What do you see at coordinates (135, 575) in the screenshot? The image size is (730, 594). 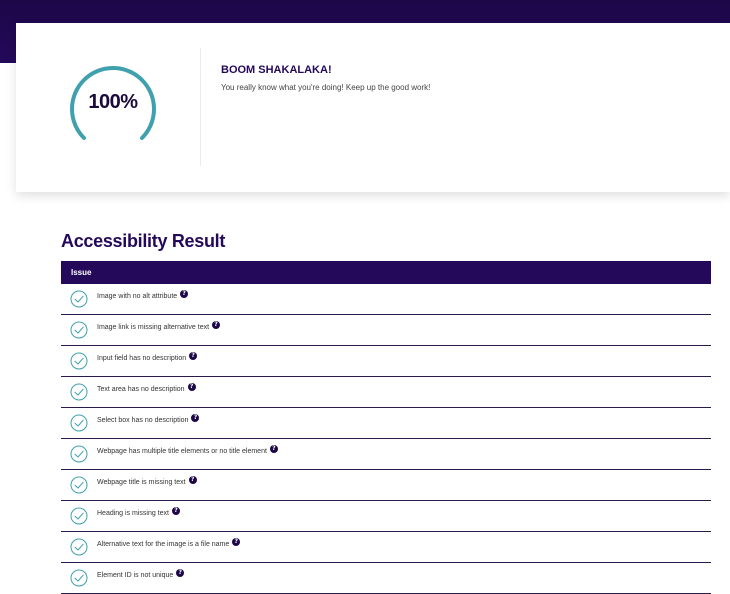 I see `issue-text: Element ID is not unique` at bounding box center [135, 575].